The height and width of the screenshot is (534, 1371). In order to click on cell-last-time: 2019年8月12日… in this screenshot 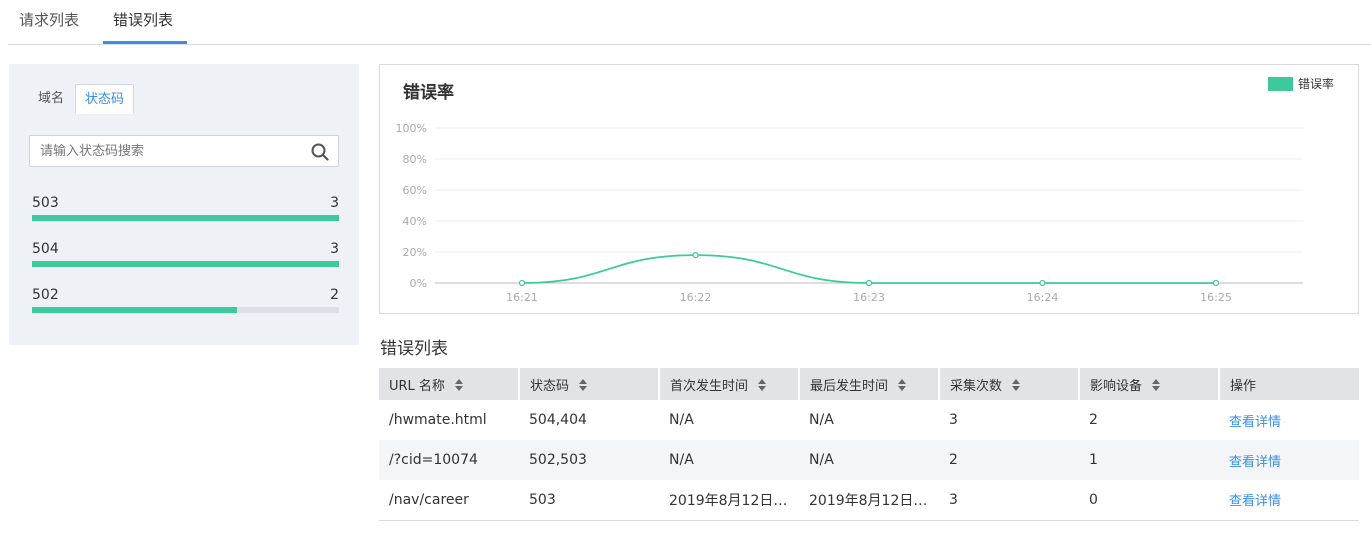, I will do `click(869, 500)`.